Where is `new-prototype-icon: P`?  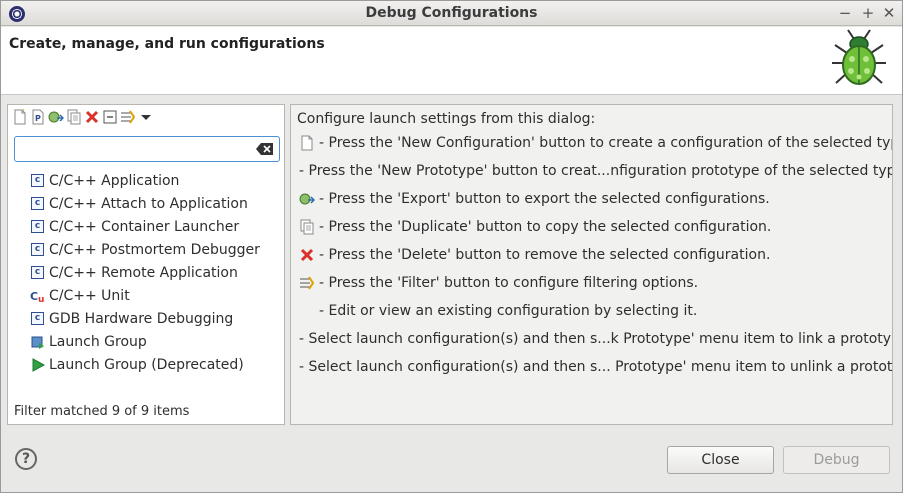 new-prototype-icon: P is located at coordinates (38, 117).